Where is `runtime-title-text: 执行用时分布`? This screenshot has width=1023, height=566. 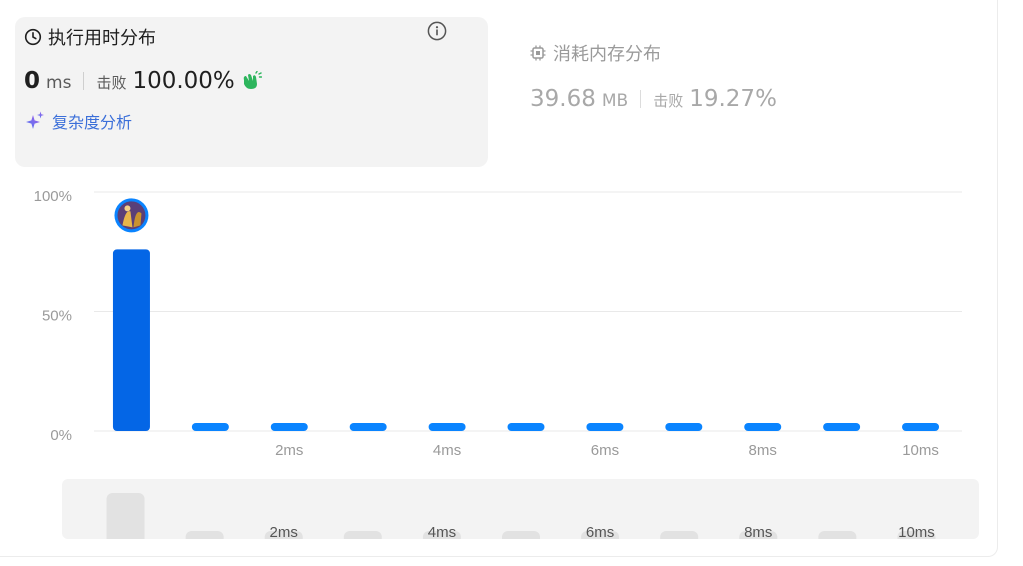 runtime-title-text: 执行用时分布 is located at coordinates (102, 38).